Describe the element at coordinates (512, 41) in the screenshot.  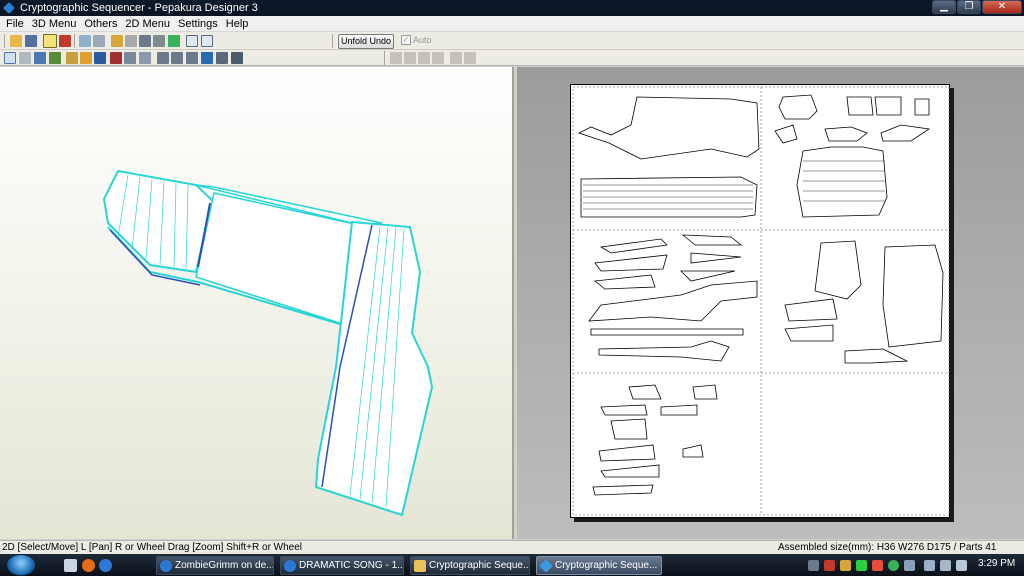
I see `toolbar-main: Unfold Undo ✓ Auto` at that location.